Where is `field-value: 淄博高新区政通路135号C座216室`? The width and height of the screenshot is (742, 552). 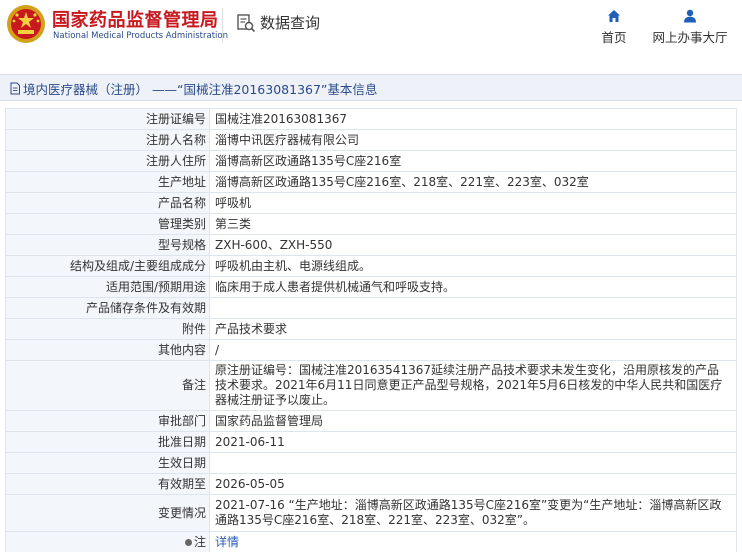 field-value: 淄博高新区政通路135号C座216室 is located at coordinates (473, 161).